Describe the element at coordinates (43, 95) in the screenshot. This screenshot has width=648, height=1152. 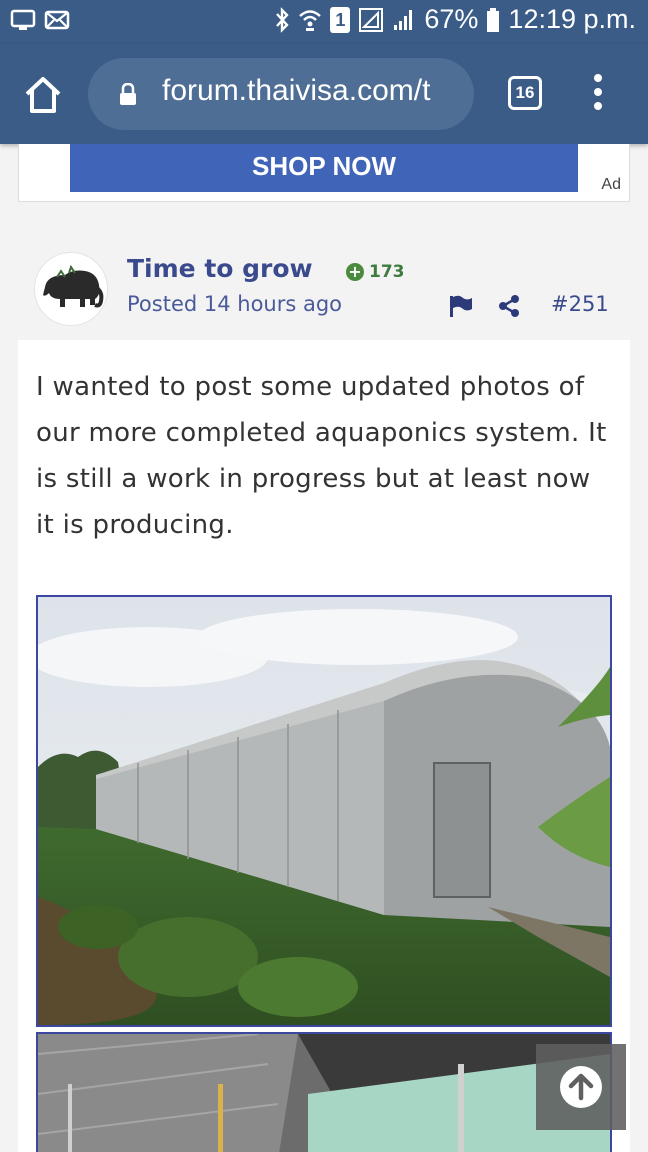
I see `home-icon` at that location.